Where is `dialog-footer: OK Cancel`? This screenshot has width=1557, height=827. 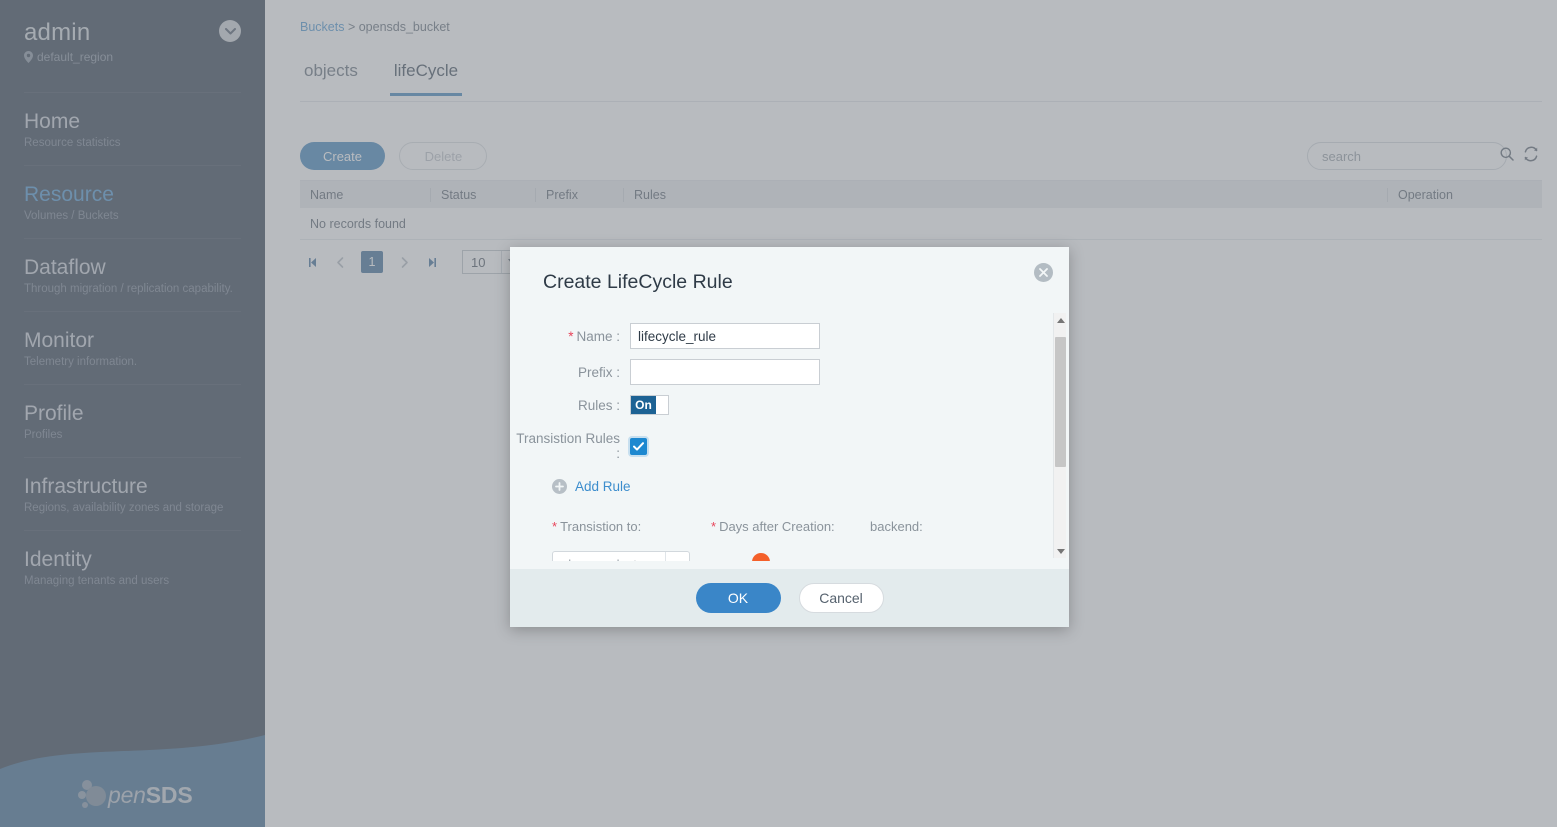 dialog-footer: OK Cancel is located at coordinates (789, 598).